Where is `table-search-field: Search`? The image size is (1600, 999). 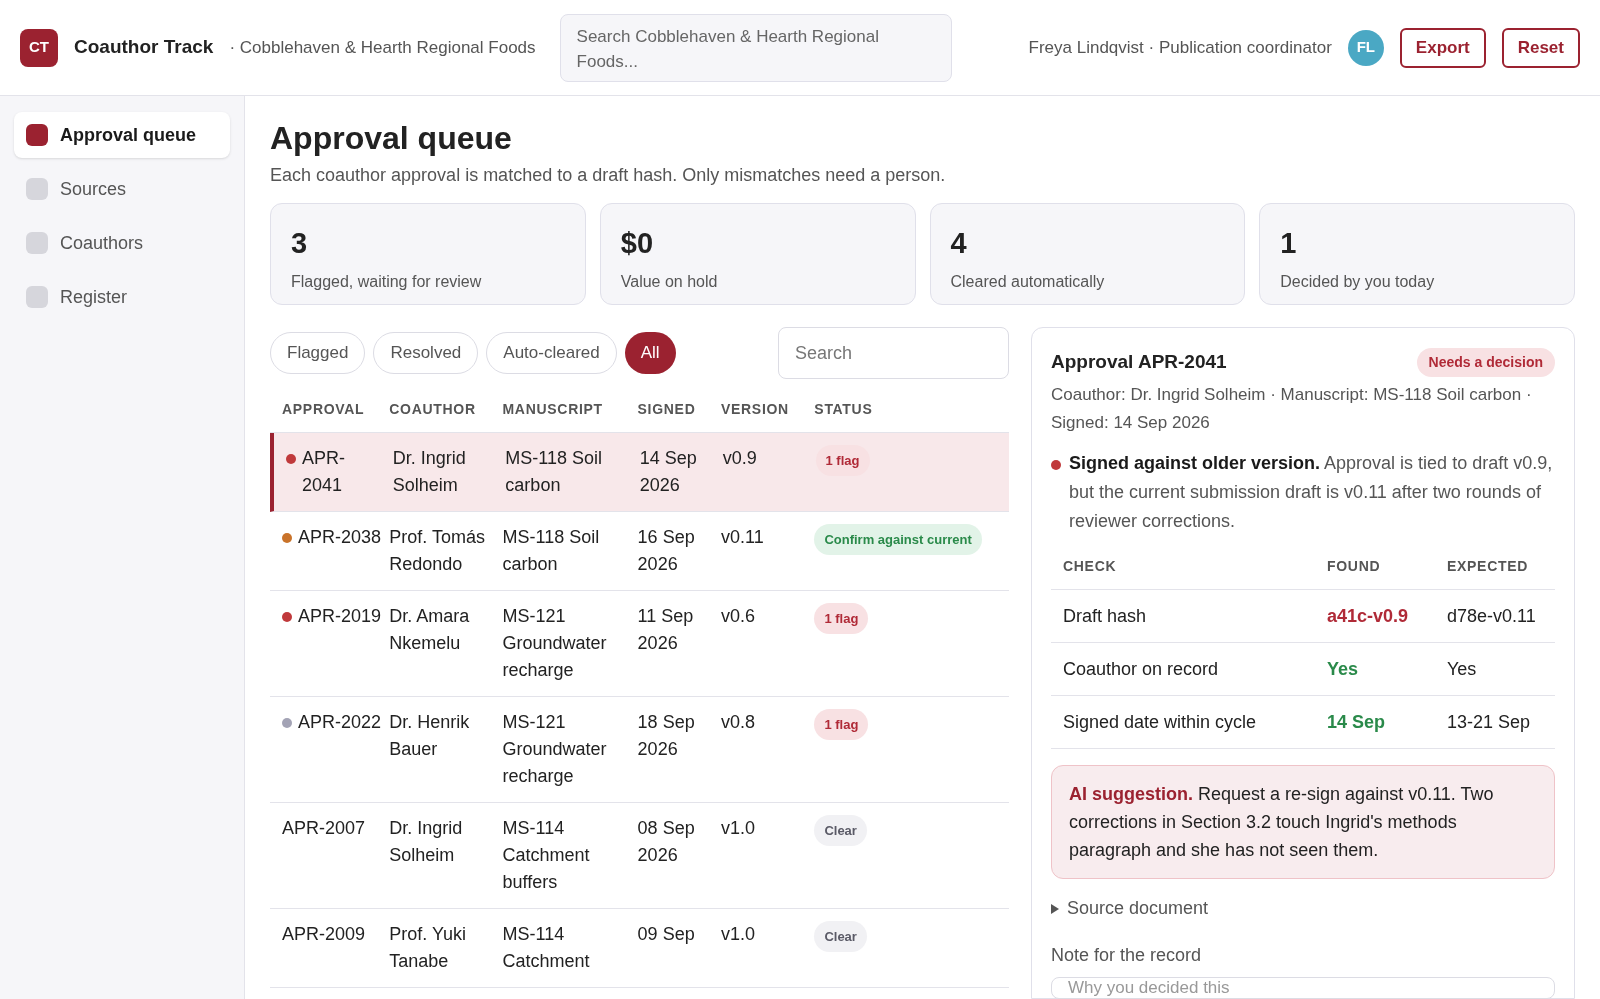 table-search-field: Search is located at coordinates (893, 353).